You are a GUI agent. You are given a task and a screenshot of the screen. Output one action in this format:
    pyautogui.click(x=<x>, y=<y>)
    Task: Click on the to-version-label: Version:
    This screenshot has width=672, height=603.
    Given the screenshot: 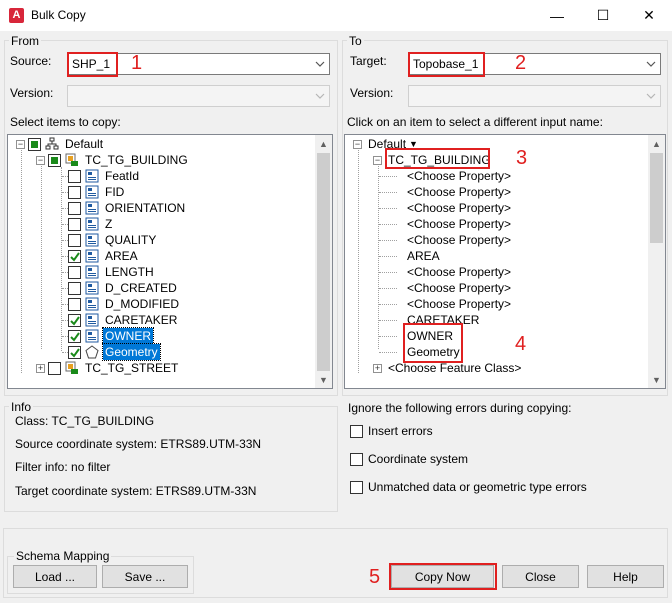 What is the action you would take?
    pyautogui.click(x=372, y=93)
    